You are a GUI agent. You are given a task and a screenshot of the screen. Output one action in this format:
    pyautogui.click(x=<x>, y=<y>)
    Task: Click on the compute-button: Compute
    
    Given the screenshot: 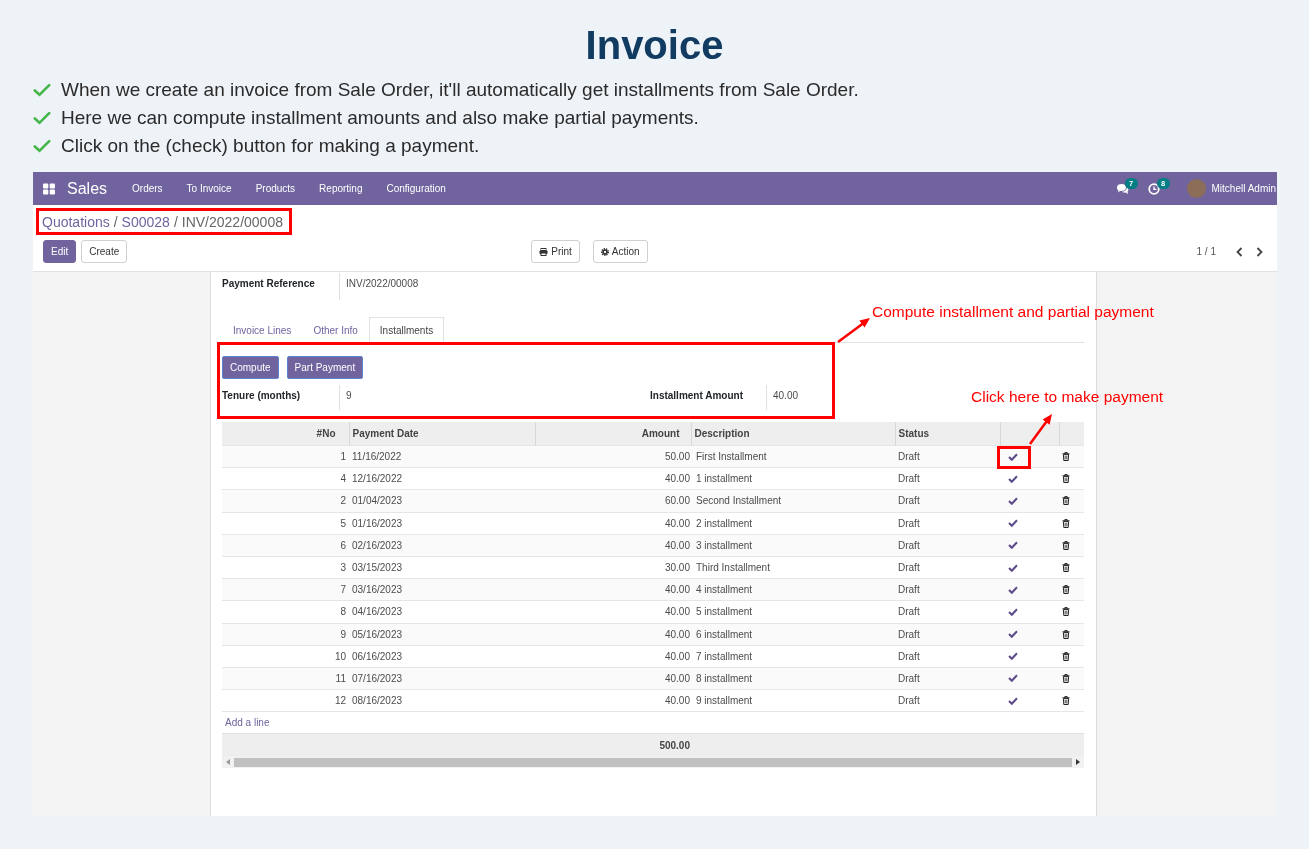 What is the action you would take?
    pyautogui.click(x=250, y=367)
    